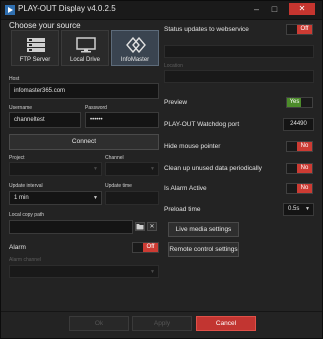  Describe the element at coordinates (21, 108) in the screenshot. I see `username-label: Username` at that location.